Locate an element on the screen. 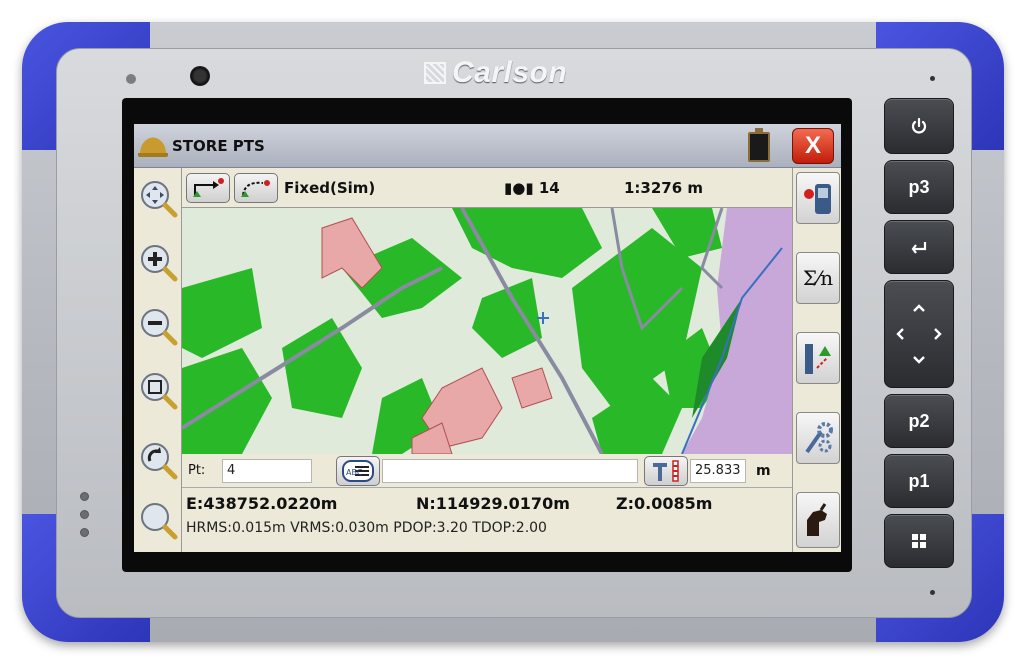 The height and width of the screenshot is (670, 1024). zoom-in-button is located at coordinates (159, 263).